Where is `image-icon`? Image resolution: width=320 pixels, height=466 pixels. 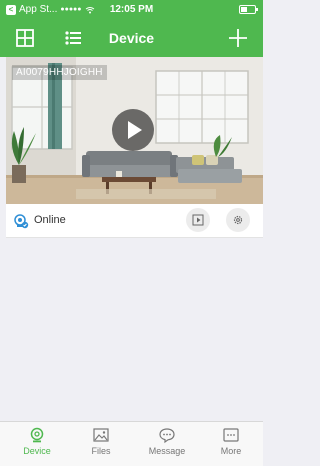 image-icon is located at coordinates (101, 435).